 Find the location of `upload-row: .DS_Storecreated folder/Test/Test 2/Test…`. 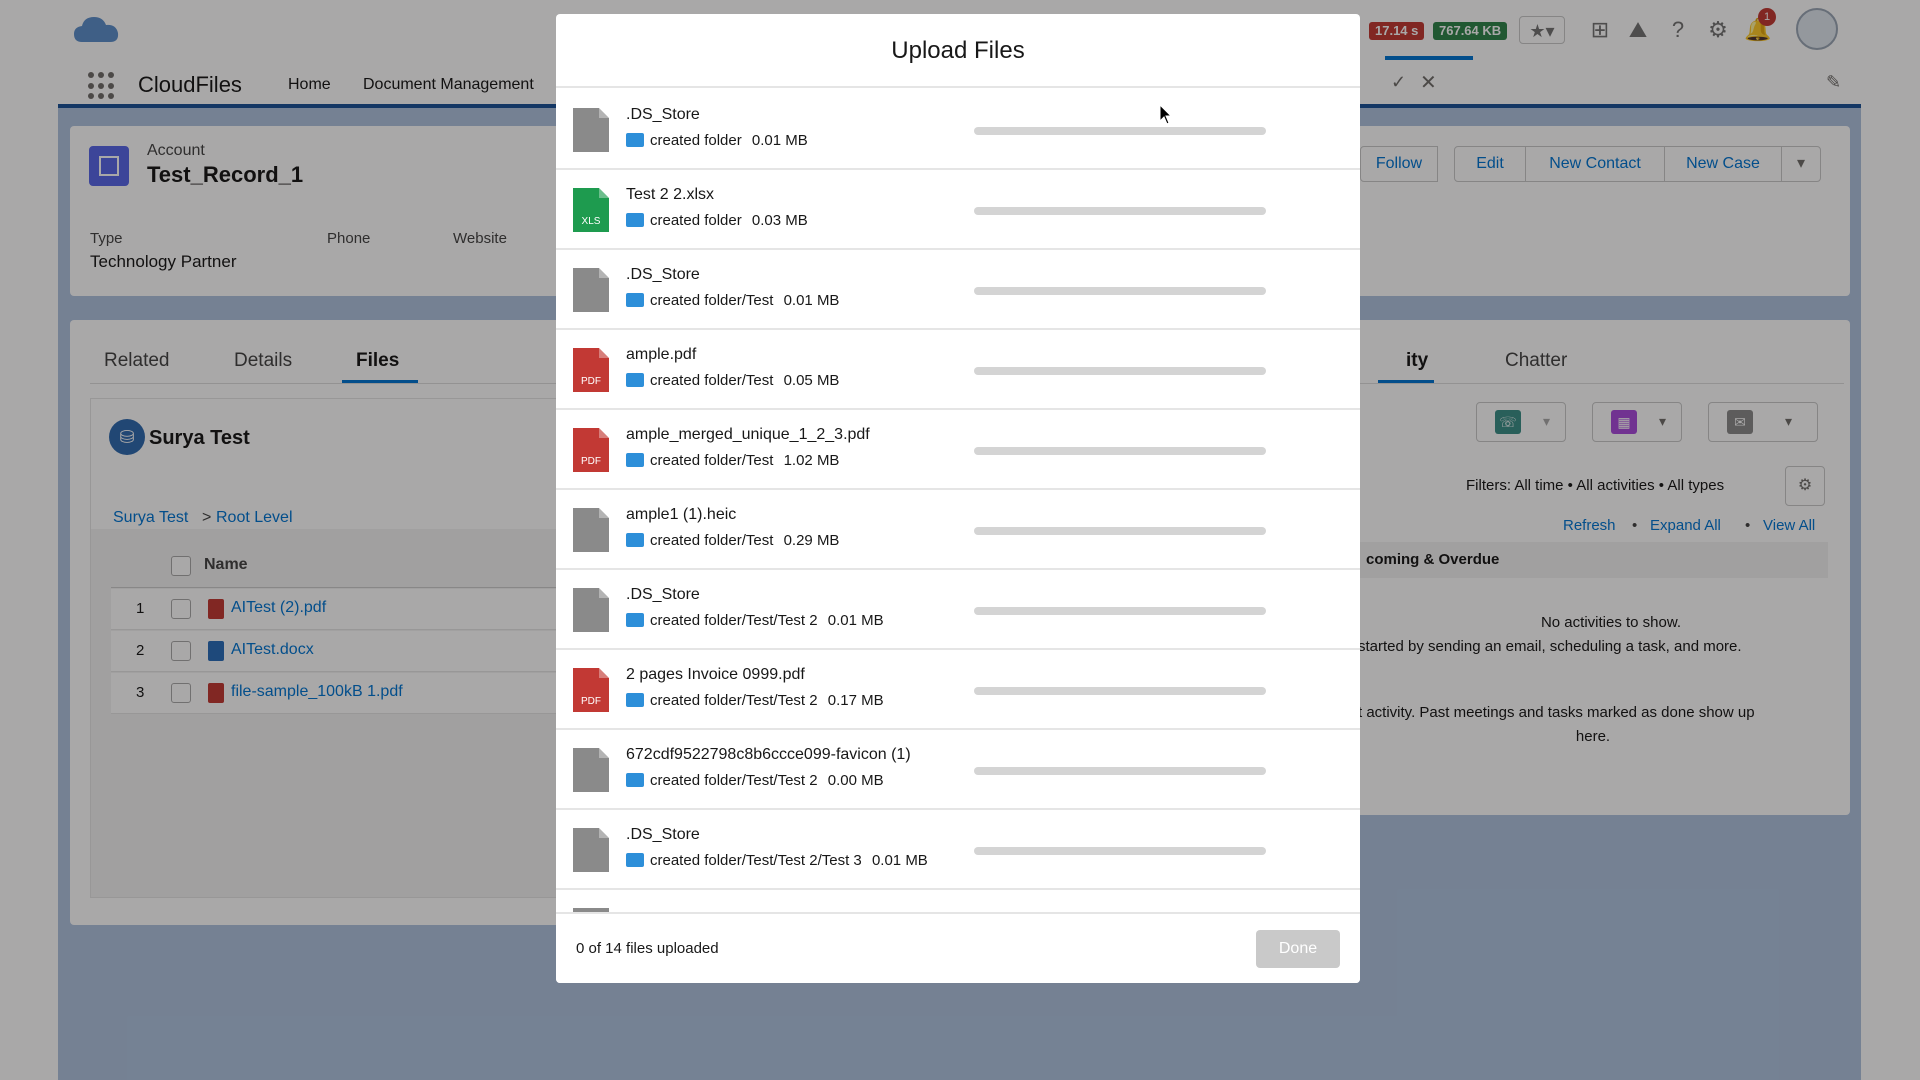

upload-row: .DS_Storecreated folder/Test/Test 2/Test… is located at coordinates (958, 850).